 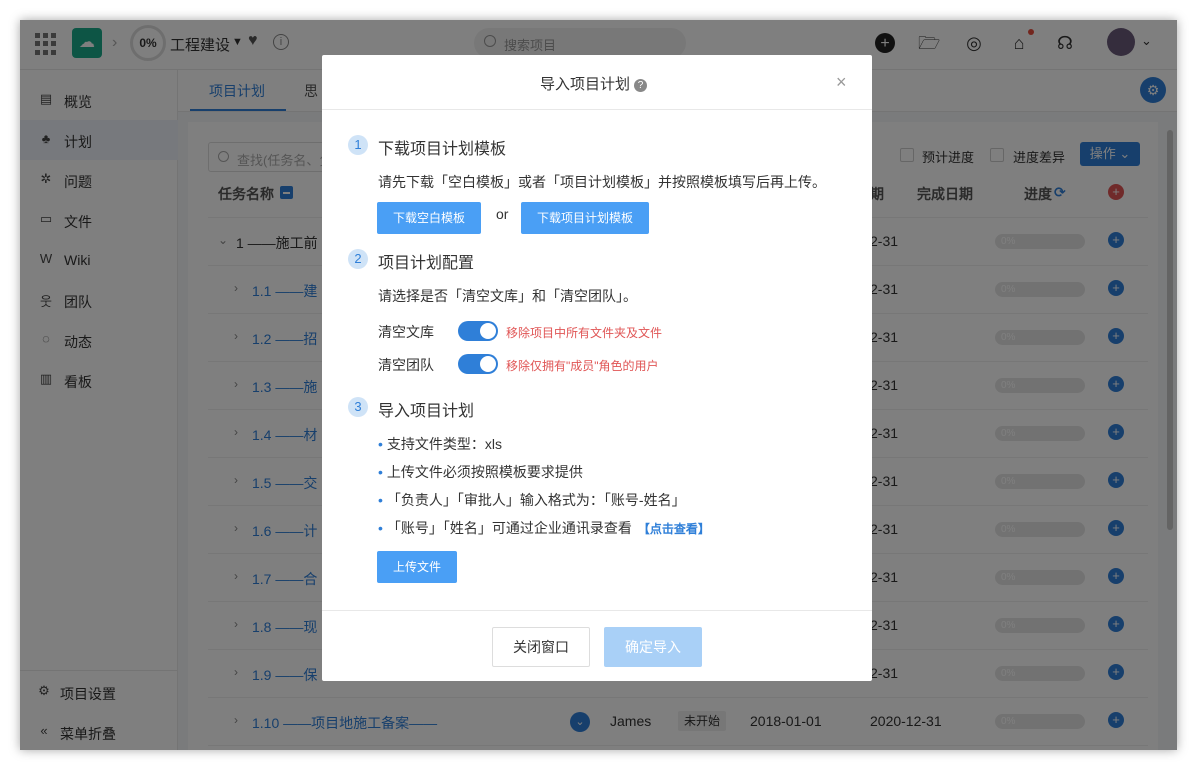 I want to click on step-2-title: 项目计划配置, so click(x=426, y=263).